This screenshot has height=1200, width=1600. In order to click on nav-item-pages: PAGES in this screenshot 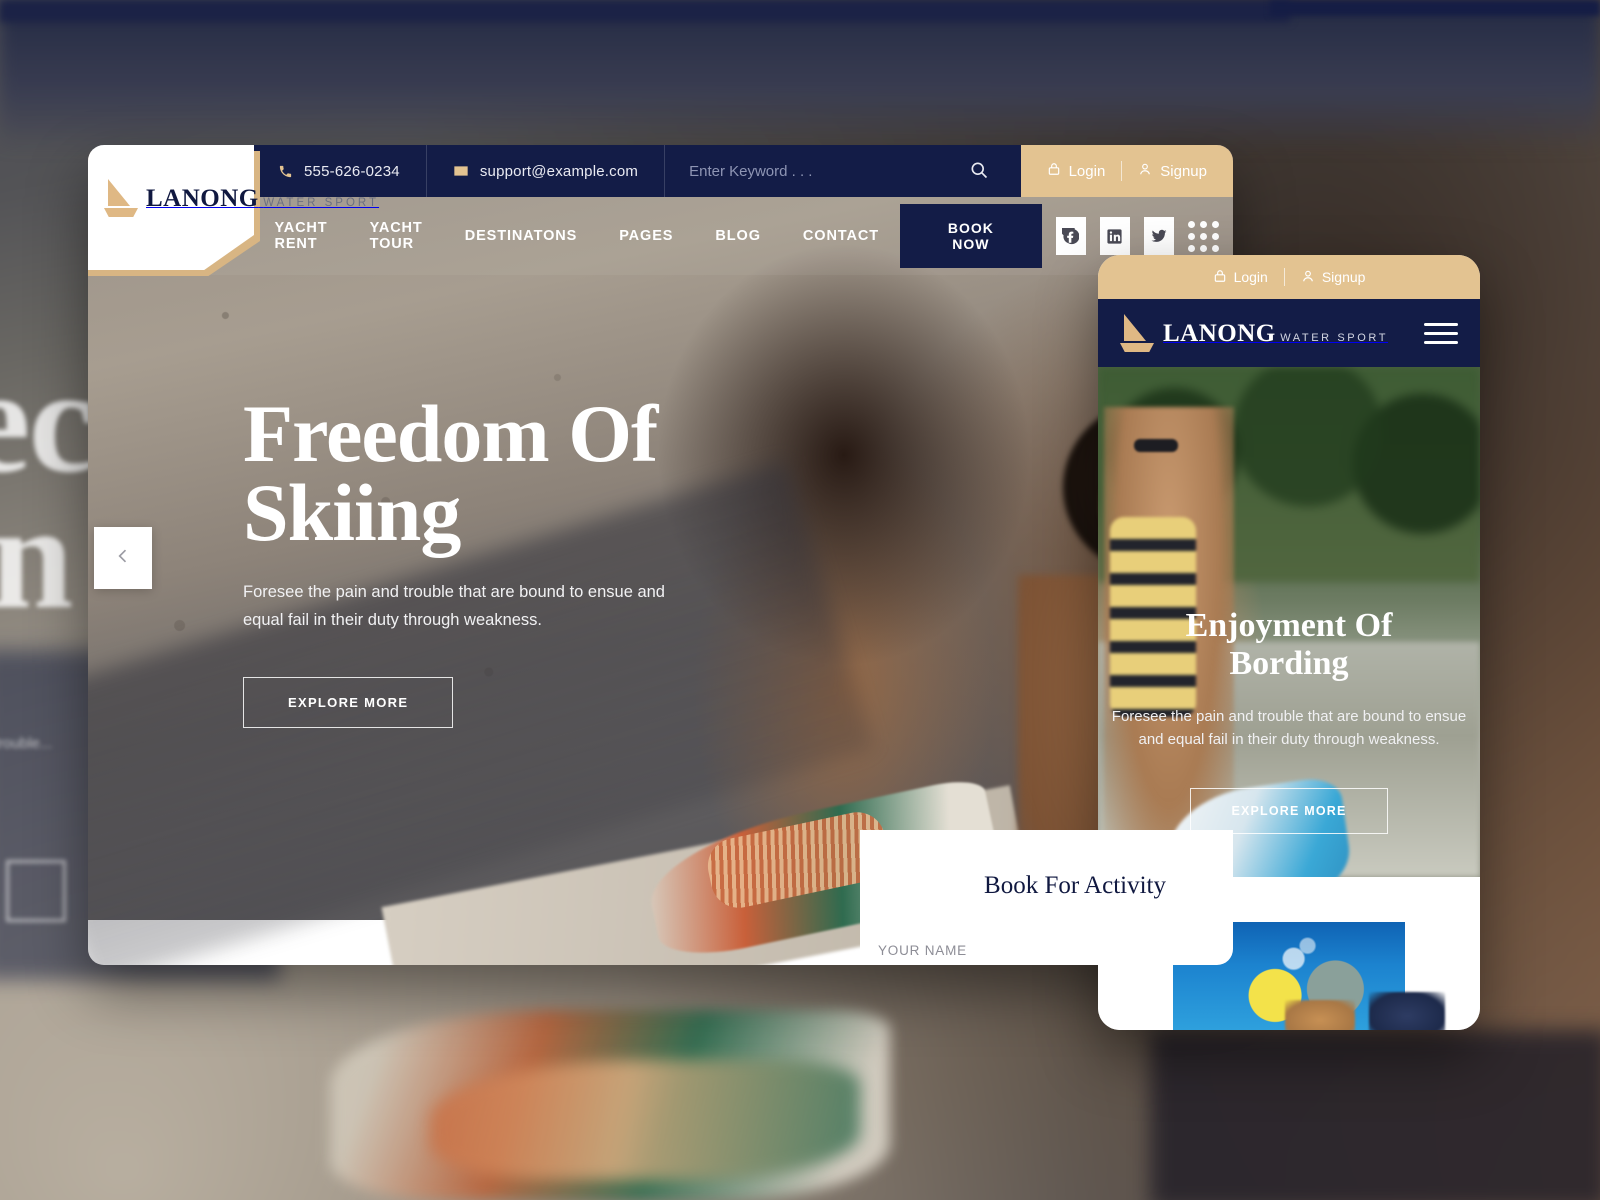, I will do `click(646, 236)`.